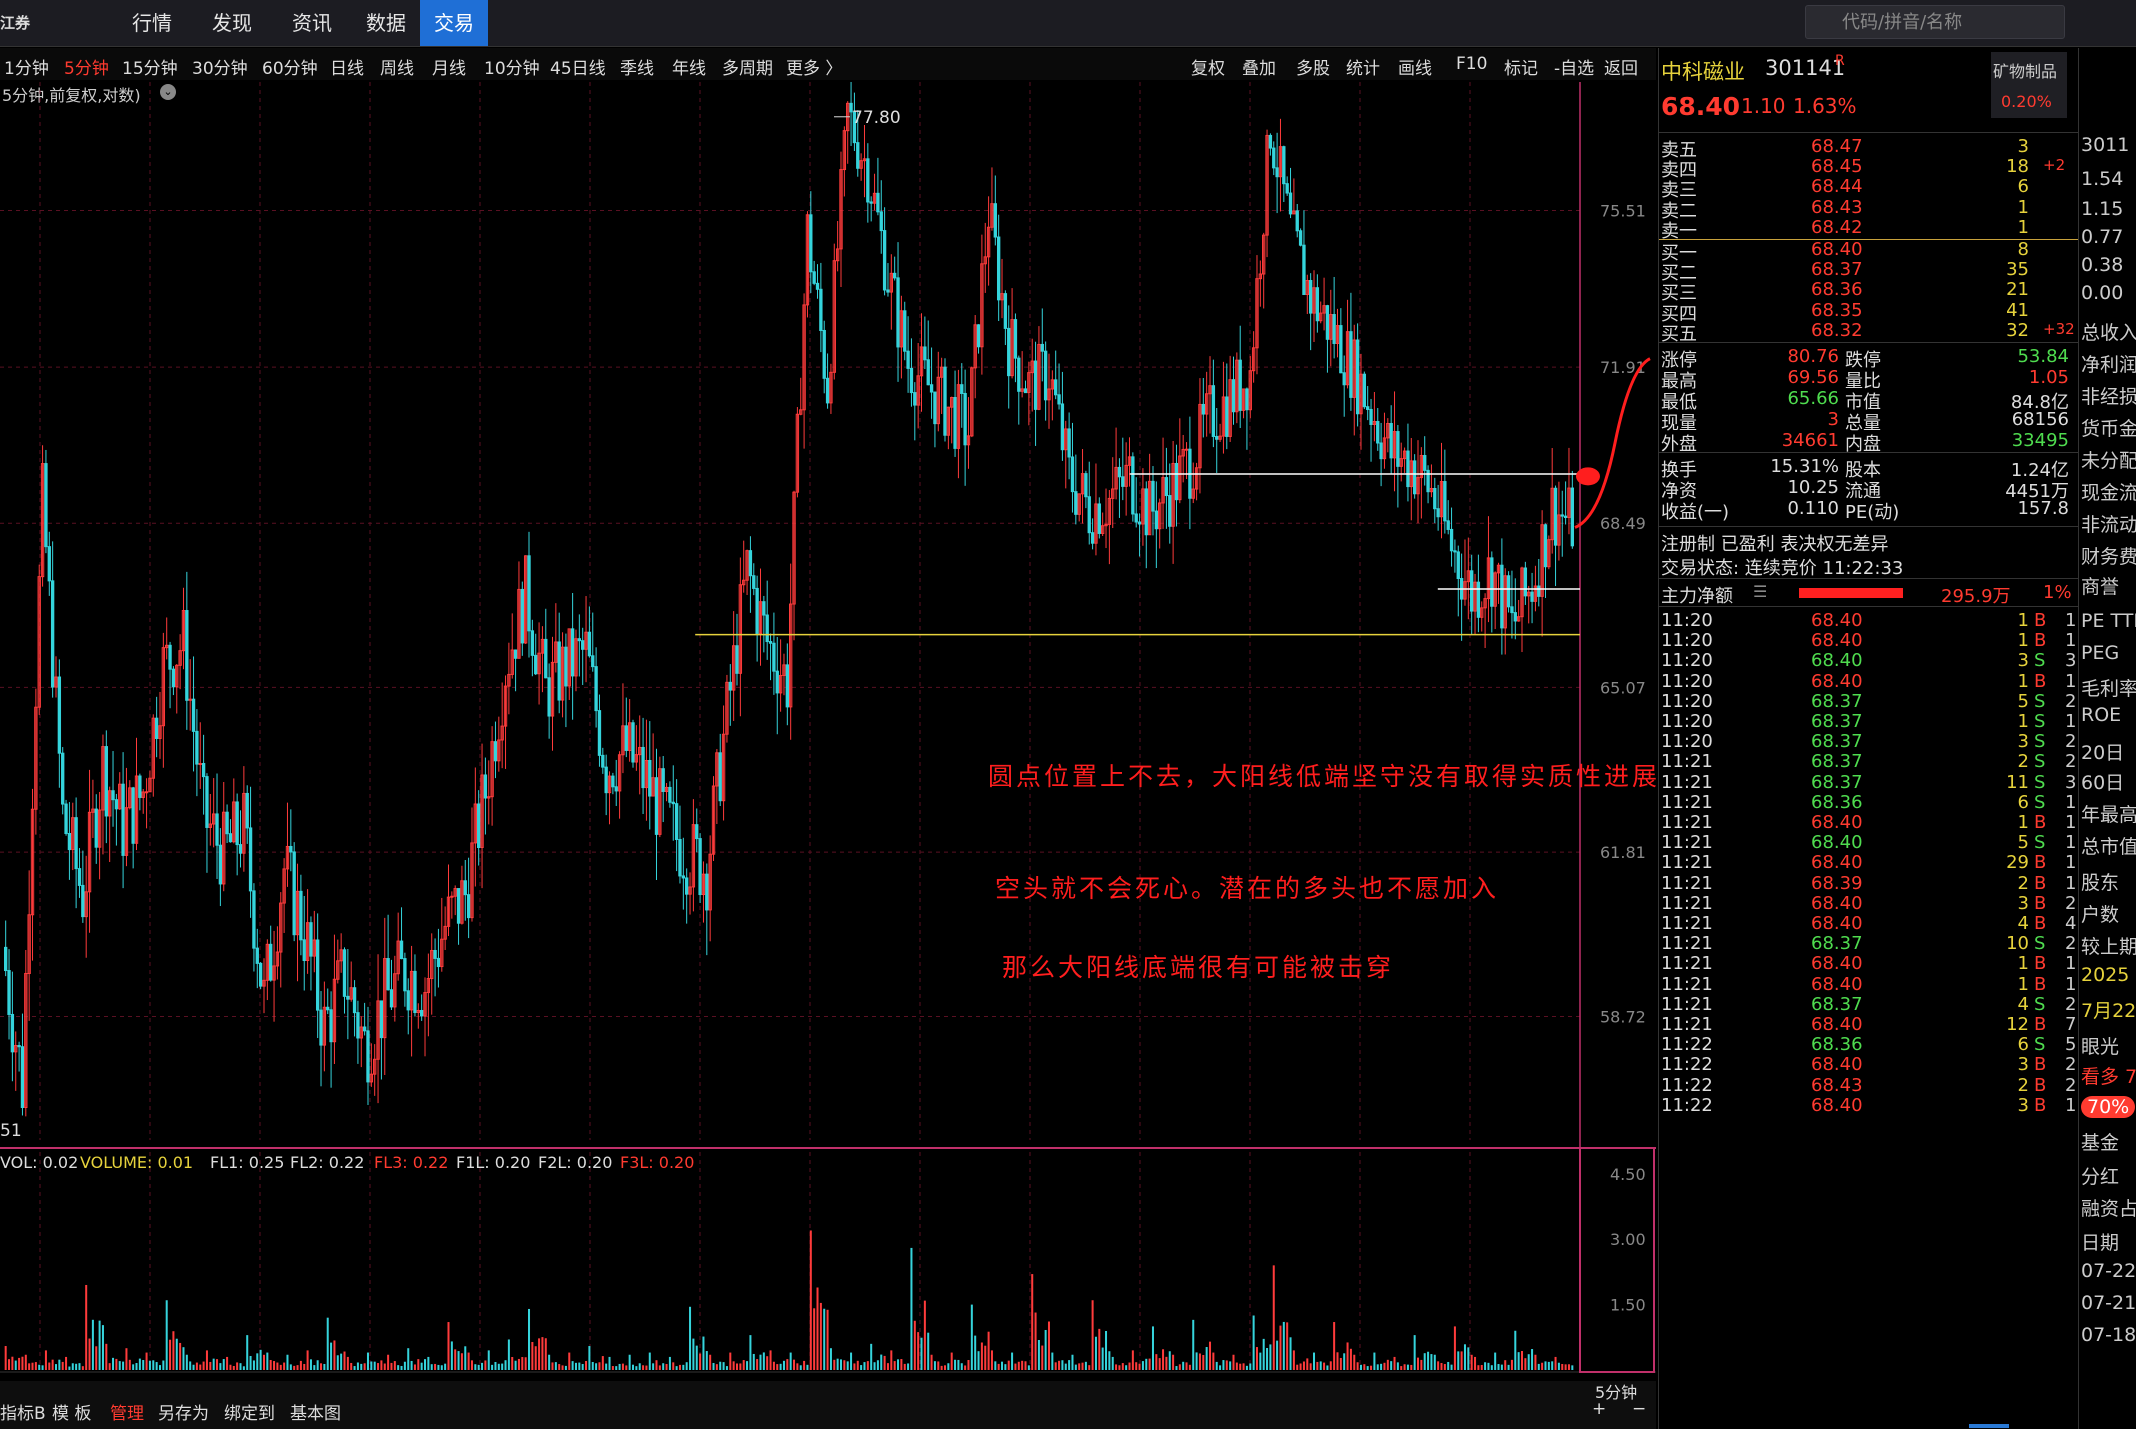 This screenshot has height=1429, width=2136. What do you see at coordinates (2023, 207) in the screenshot?
I see `order-book-volume: 1` at bounding box center [2023, 207].